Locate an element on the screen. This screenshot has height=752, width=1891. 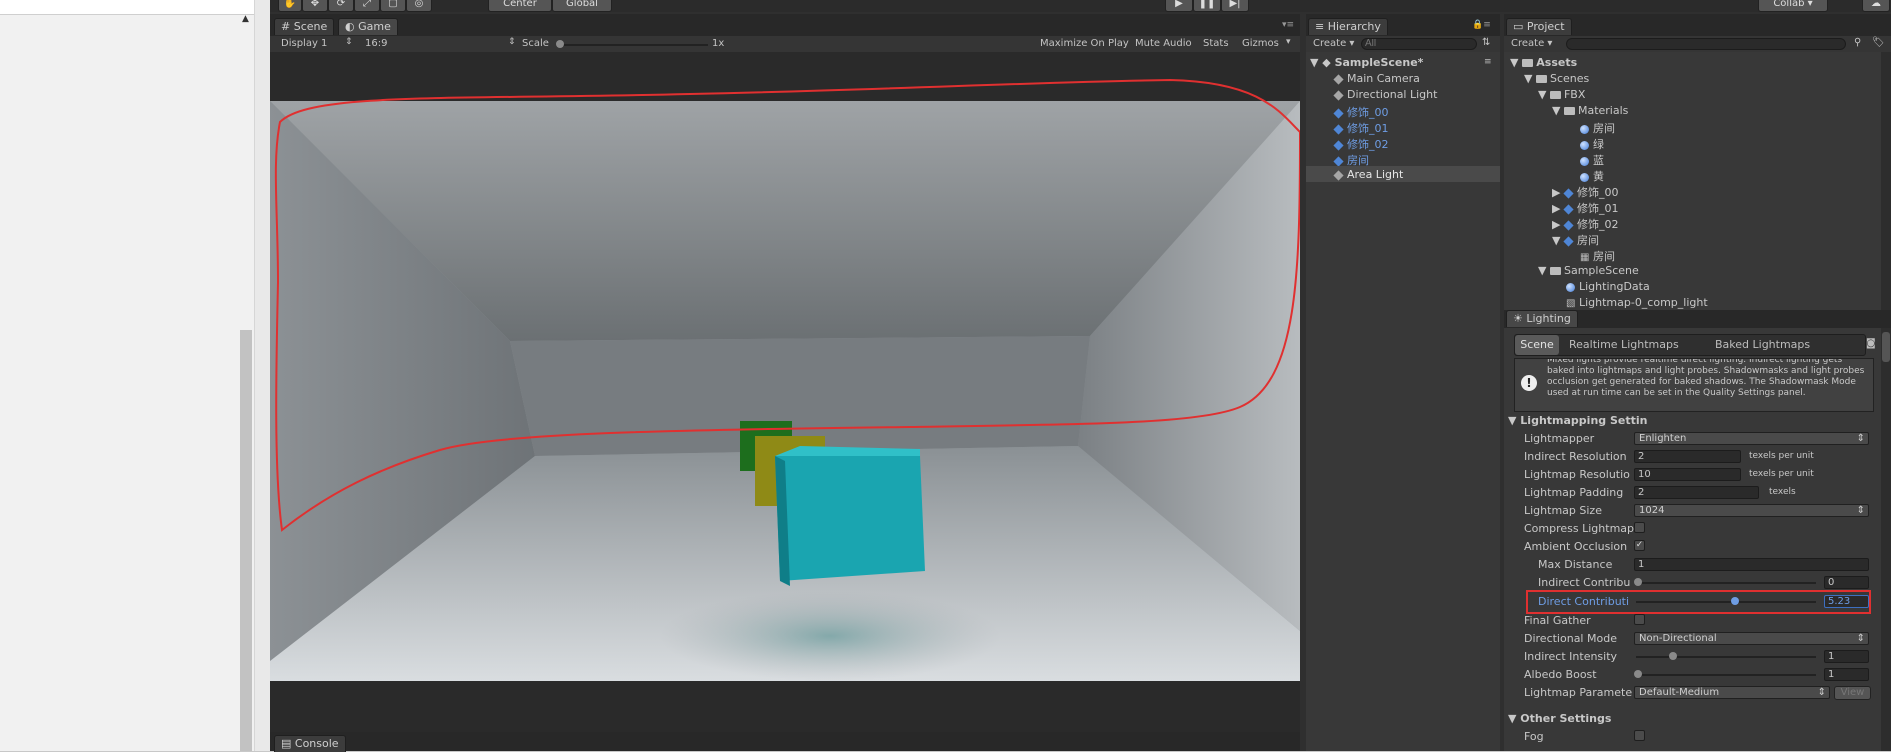
indirect-intensity-slider is located at coordinates (1726, 657).